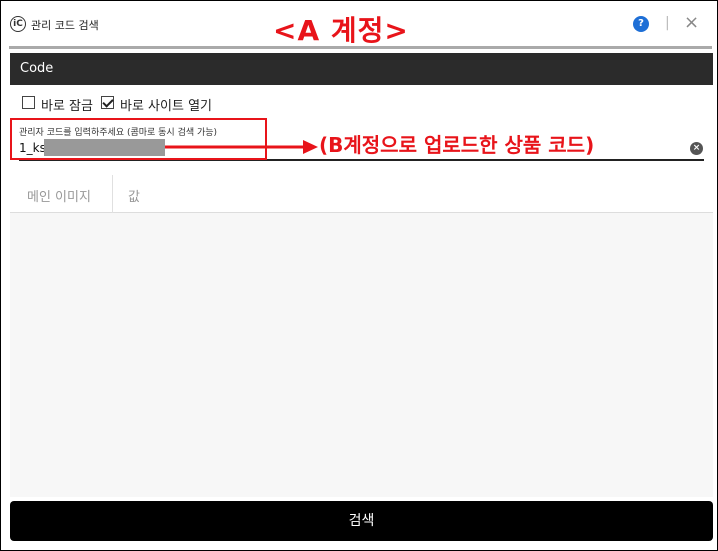 This screenshot has height=551, width=718. What do you see at coordinates (59, 195) in the screenshot?
I see `column-header-main-image: 메인 이미지` at bounding box center [59, 195].